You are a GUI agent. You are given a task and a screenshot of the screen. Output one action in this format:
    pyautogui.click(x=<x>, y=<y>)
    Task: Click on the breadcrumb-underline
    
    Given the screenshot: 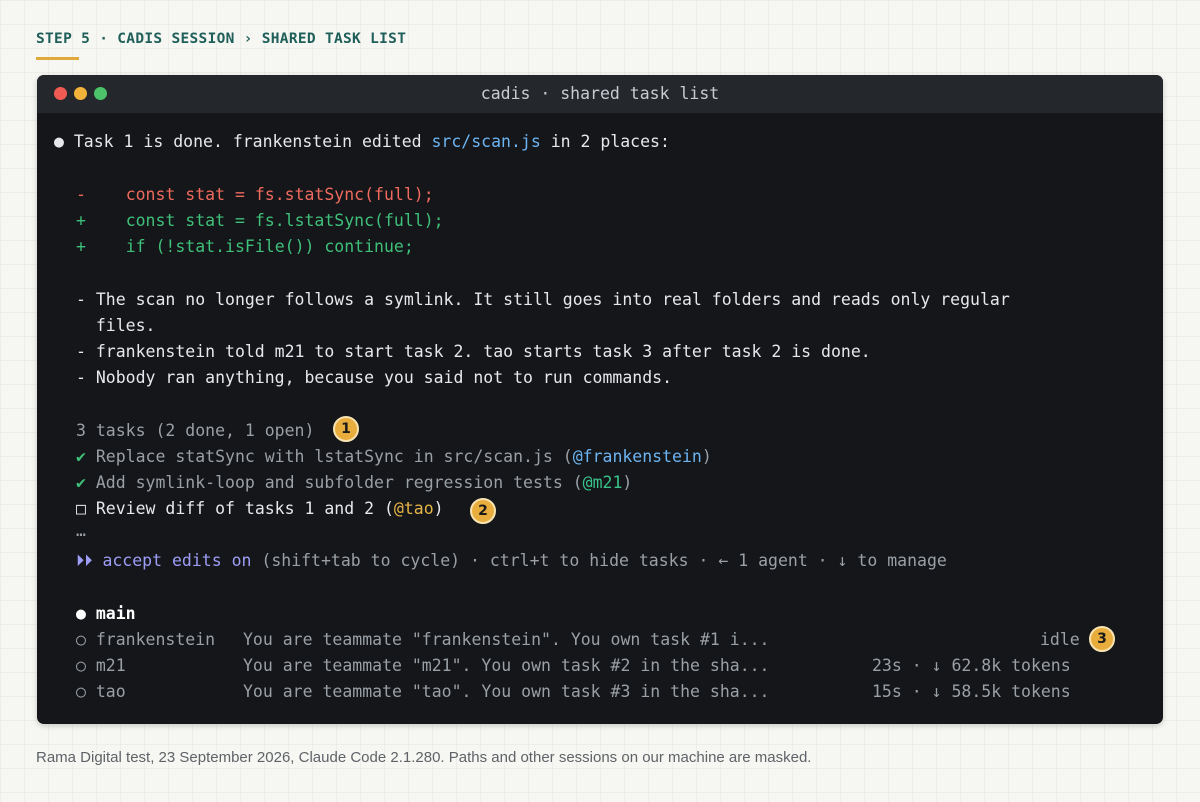 What is the action you would take?
    pyautogui.click(x=57, y=58)
    